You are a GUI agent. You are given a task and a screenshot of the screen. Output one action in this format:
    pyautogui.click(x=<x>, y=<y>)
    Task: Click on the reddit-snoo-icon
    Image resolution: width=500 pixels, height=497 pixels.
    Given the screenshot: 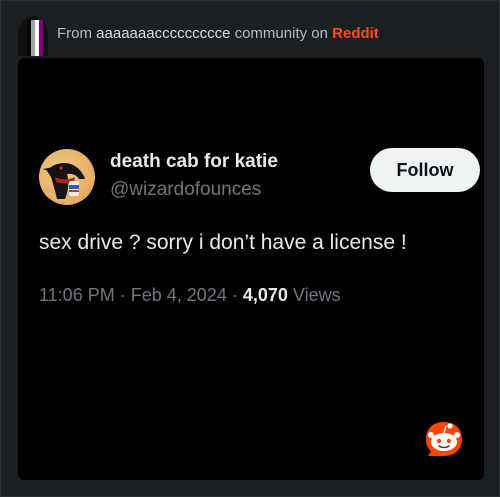 What is the action you would take?
    pyautogui.click(x=444, y=440)
    